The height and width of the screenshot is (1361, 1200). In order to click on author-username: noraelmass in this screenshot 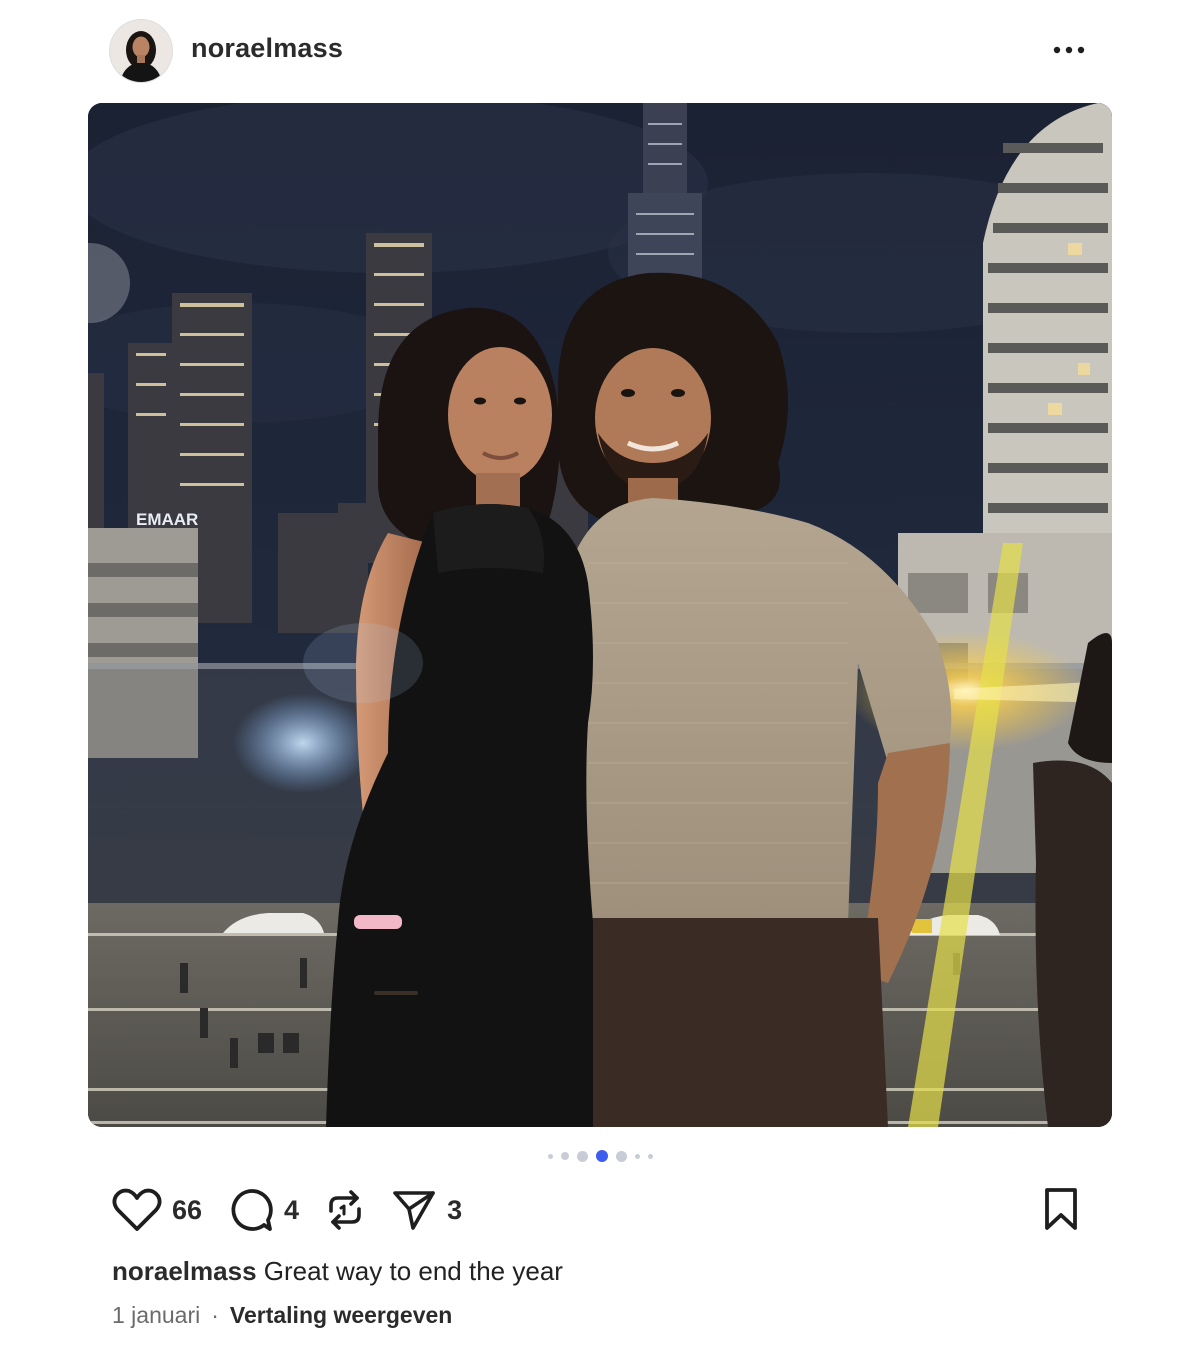, I will do `click(267, 48)`.